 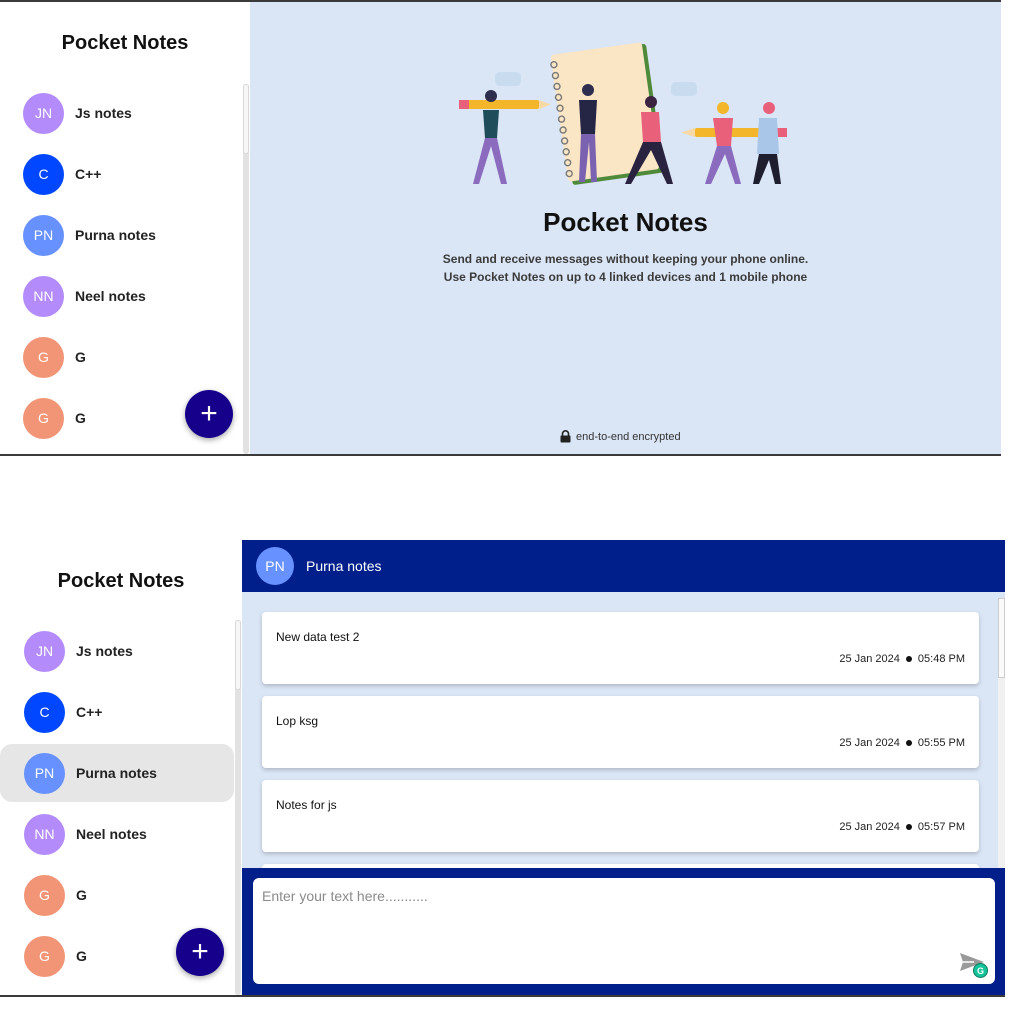 What do you see at coordinates (980, 970) in the screenshot?
I see `grammarly-icon: G` at bounding box center [980, 970].